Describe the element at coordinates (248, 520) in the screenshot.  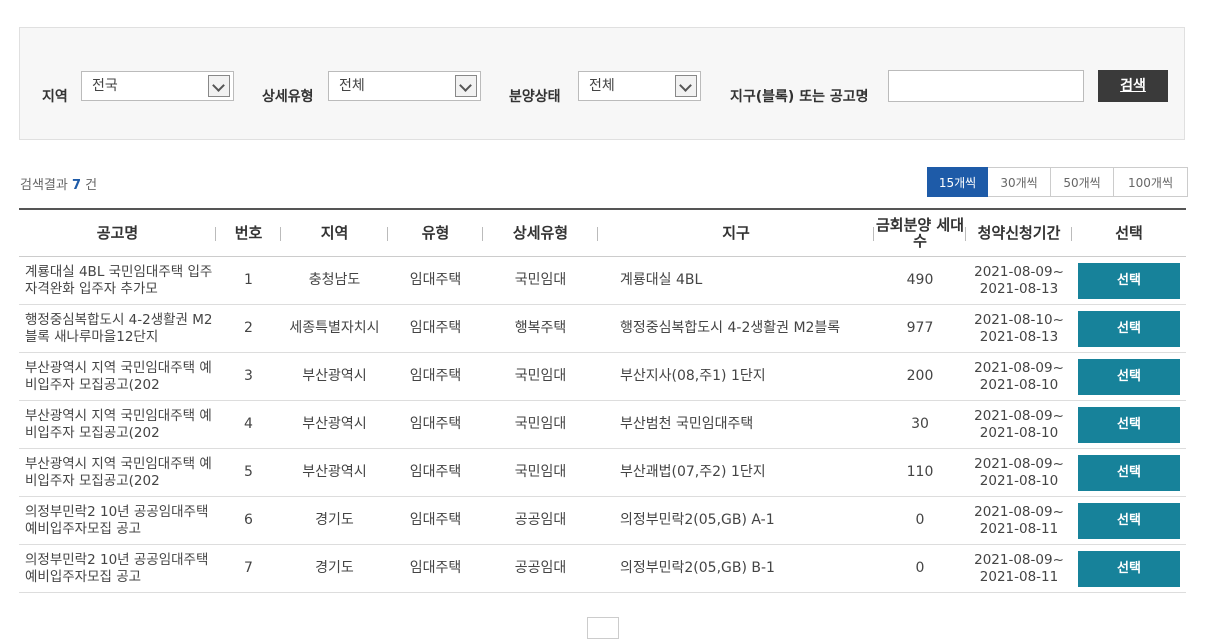
I see `number-cell: 6` at that location.